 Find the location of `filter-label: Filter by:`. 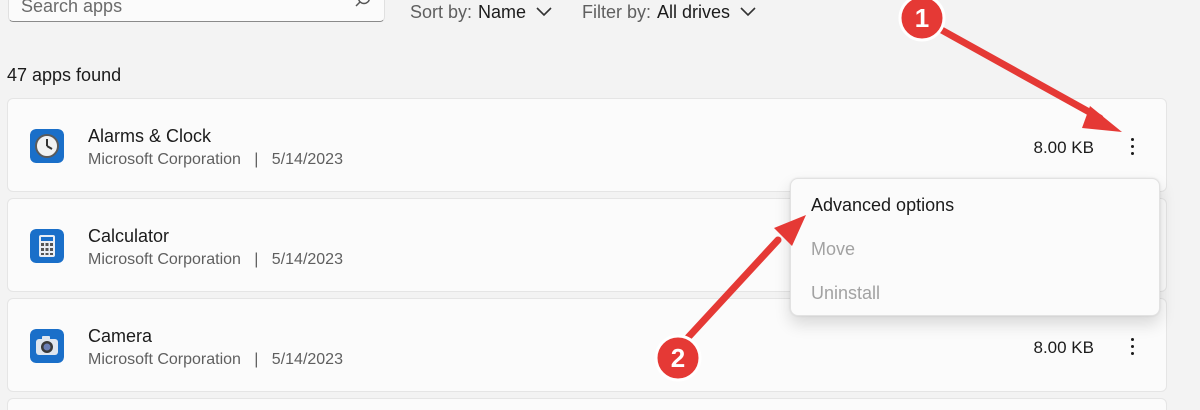

filter-label: Filter by: is located at coordinates (617, 11).